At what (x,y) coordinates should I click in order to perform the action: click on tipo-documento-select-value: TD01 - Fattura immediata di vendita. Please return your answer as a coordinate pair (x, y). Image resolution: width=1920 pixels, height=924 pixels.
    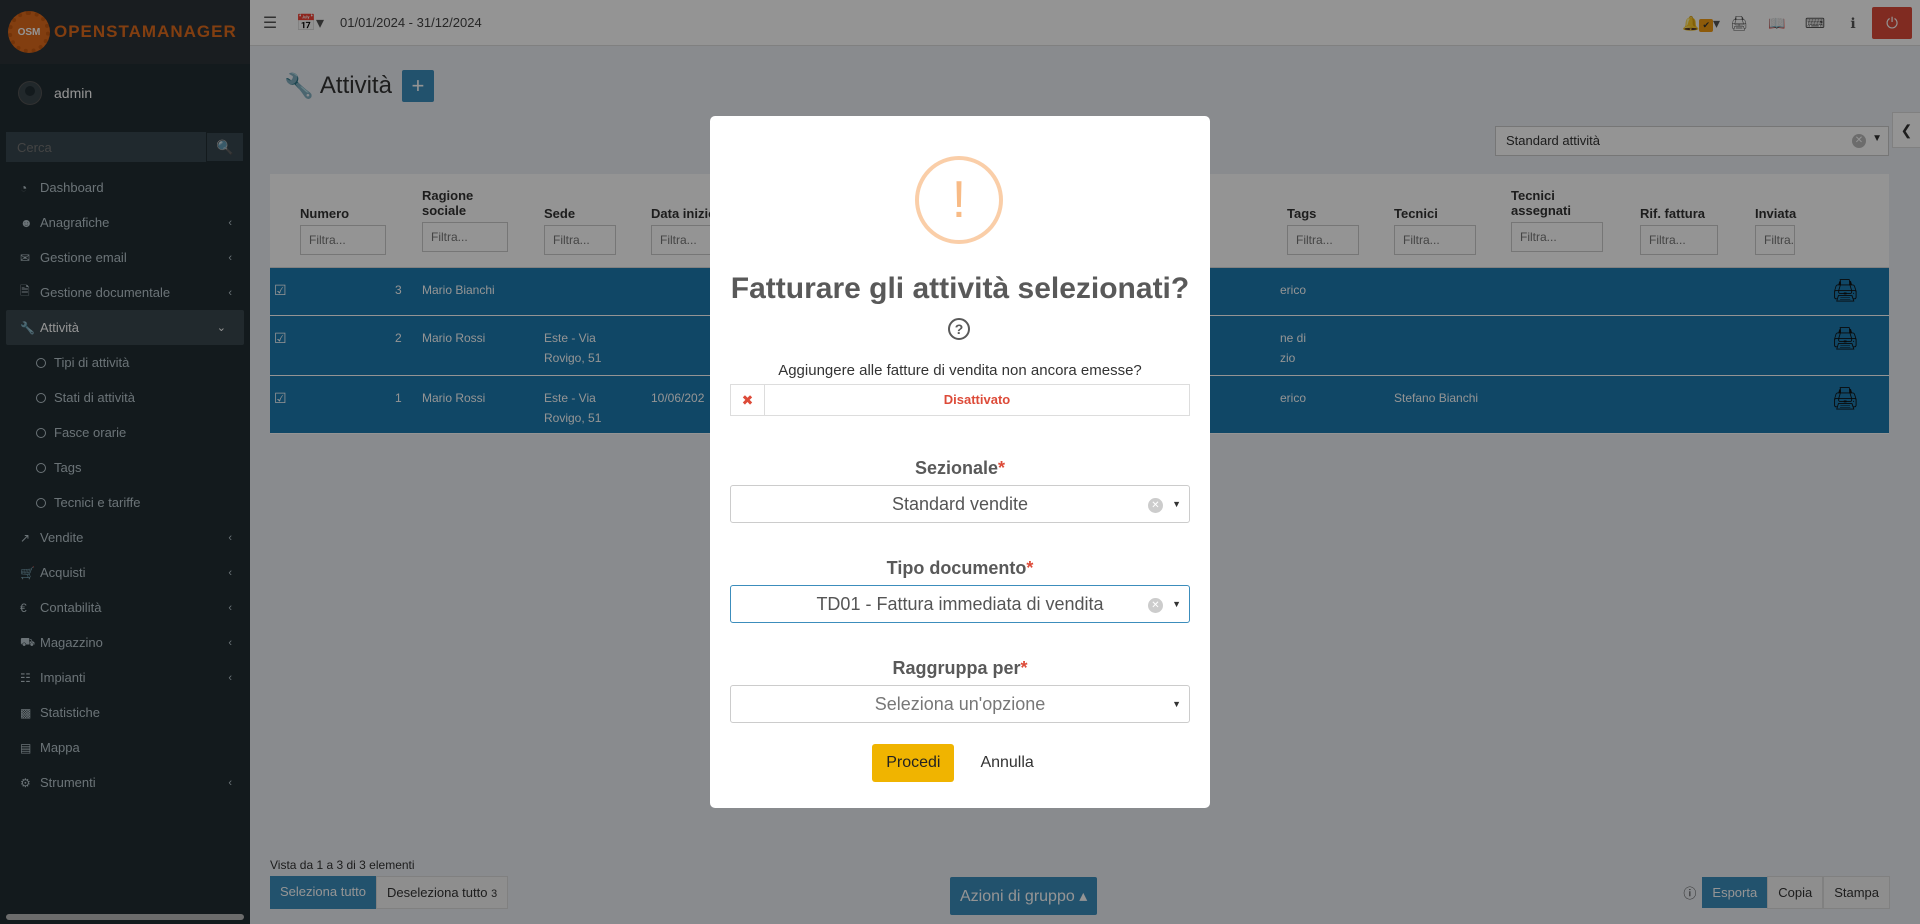
    Looking at the image, I should click on (960, 604).